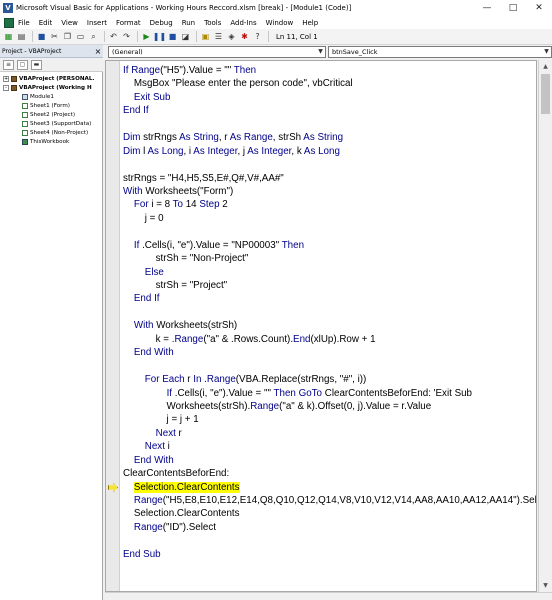 The image size is (552, 600). I want to click on code-line: j = j + 1, so click(329, 419).